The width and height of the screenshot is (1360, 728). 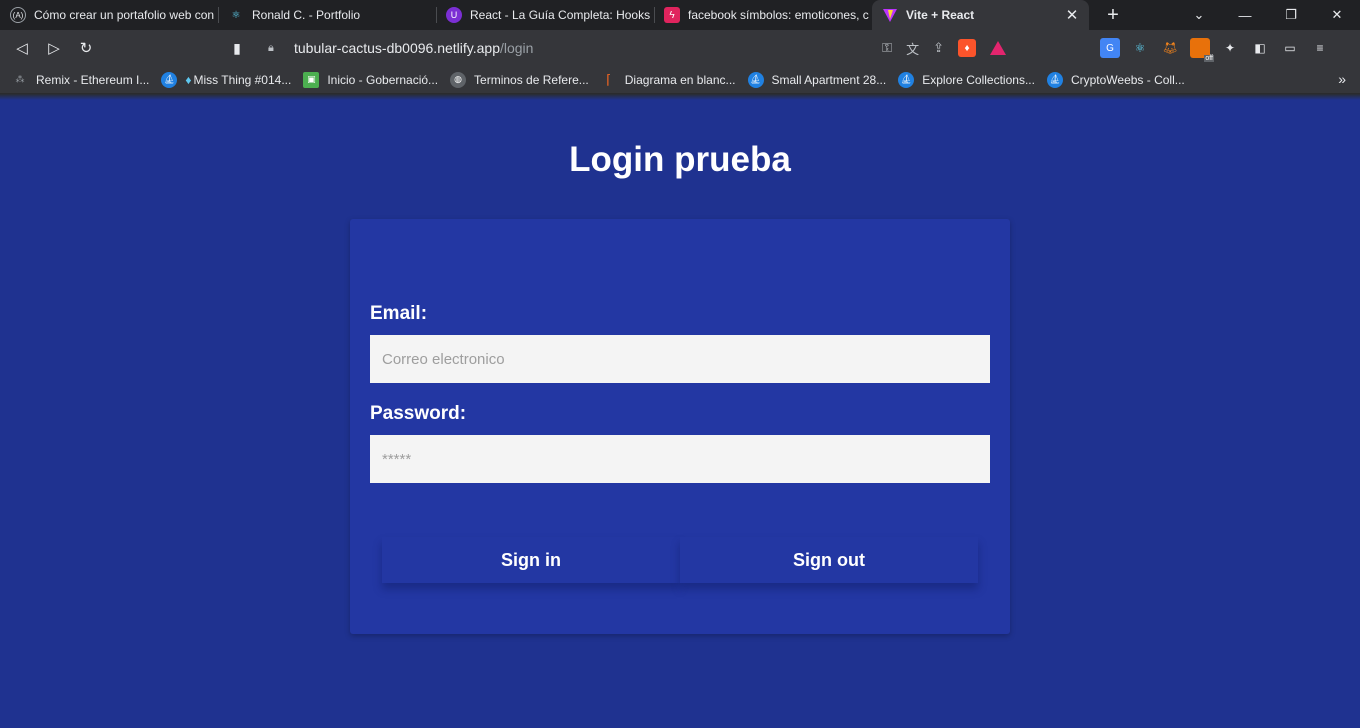 What do you see at coordinates (18, 15) in the screenshot?
I see `astro-icon: (A)` at bounding box center [18, 15].